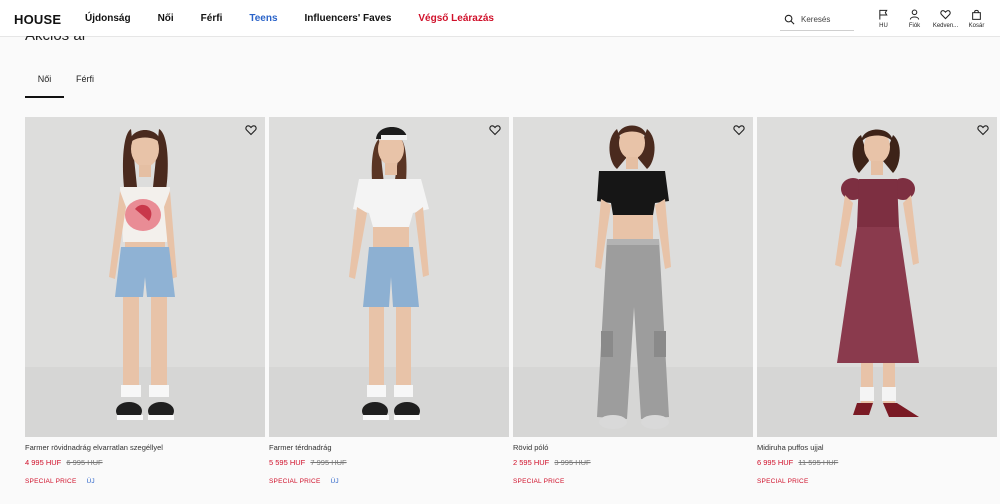 This screenshot has height=504, width=1000. Describe the element at coordinates (83, 83) in the screenshot. I see `tab-ferfi: Férfi` at that location.